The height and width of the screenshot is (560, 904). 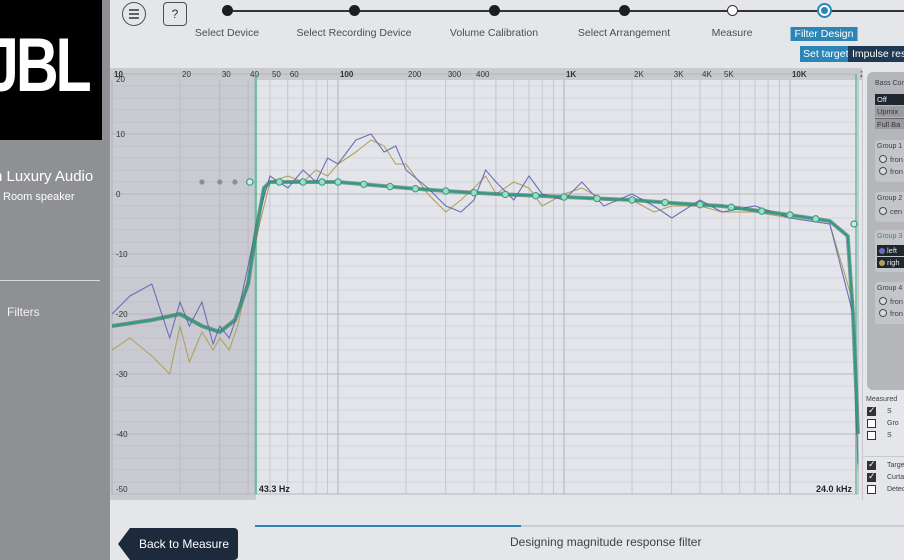 What do you see at coordinates (47, 176) in the screenshot?
I see `brand-line: n Luxury Audio` at bounding box center [47, 176].